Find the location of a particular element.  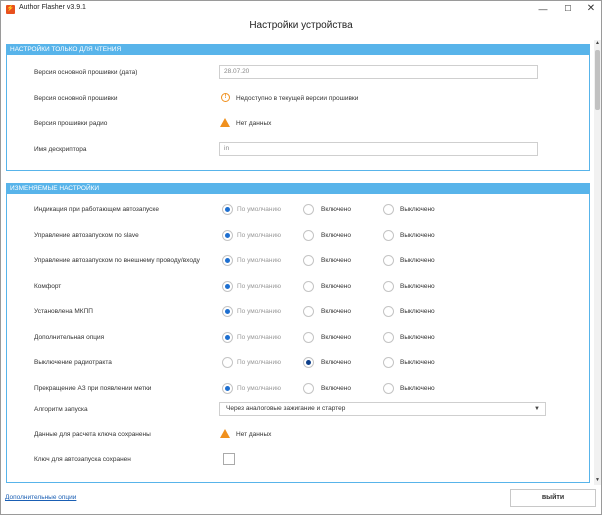

descriptor-name-row: Имя дескриптора in is located at coordinates (299, 150).